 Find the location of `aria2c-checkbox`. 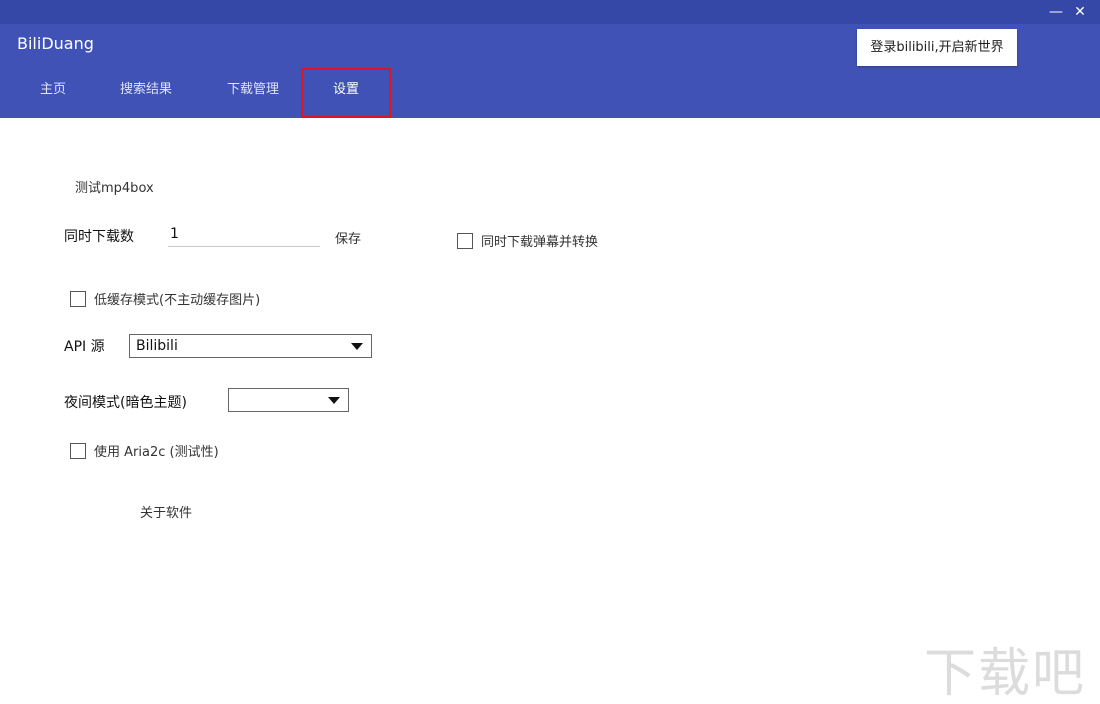

aria2c-checkbox is located at coordinates (78, 450).